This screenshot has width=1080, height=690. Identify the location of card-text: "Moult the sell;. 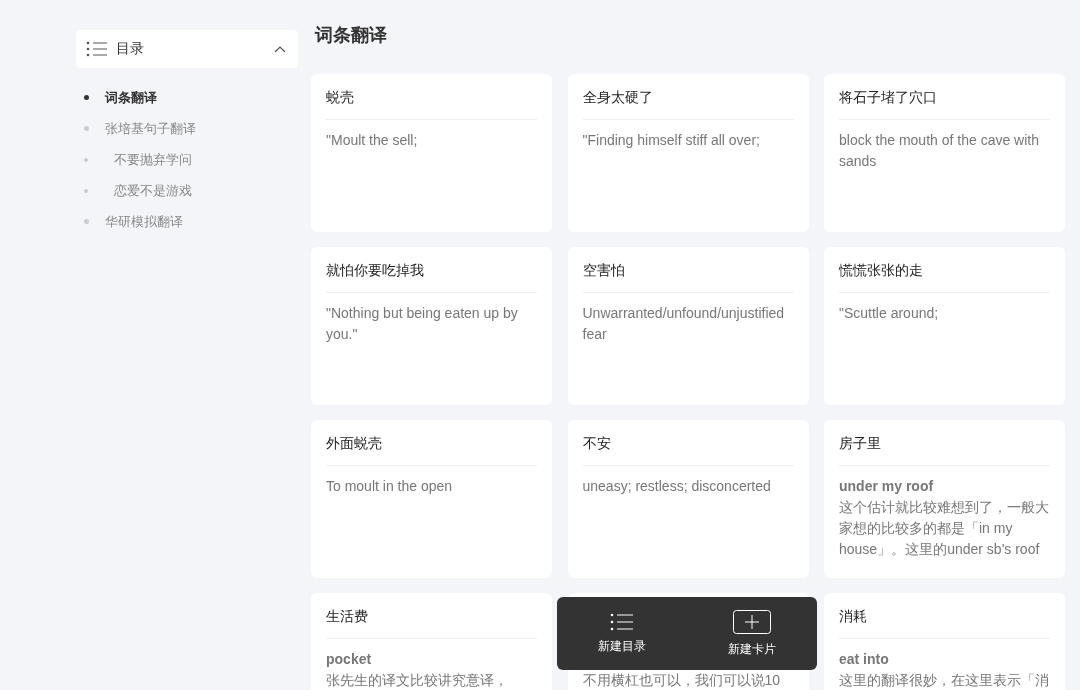
(372, 140).